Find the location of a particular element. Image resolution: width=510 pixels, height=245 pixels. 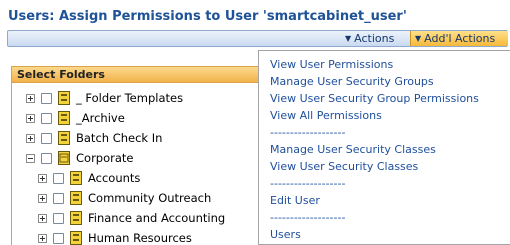

tree-item-corporate: Corporate is located at coordinates (80, 158).